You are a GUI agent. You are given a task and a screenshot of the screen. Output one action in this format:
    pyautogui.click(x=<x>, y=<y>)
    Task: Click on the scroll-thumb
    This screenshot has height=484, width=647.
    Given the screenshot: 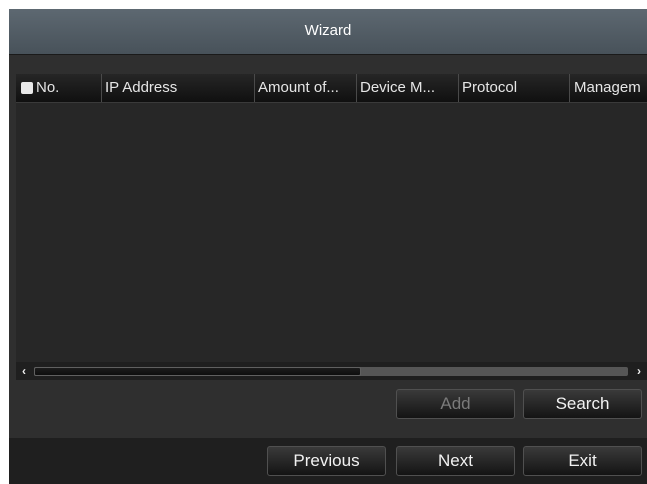 What is the action you would take?
    pyautogui.click(x=197, y=371)
    